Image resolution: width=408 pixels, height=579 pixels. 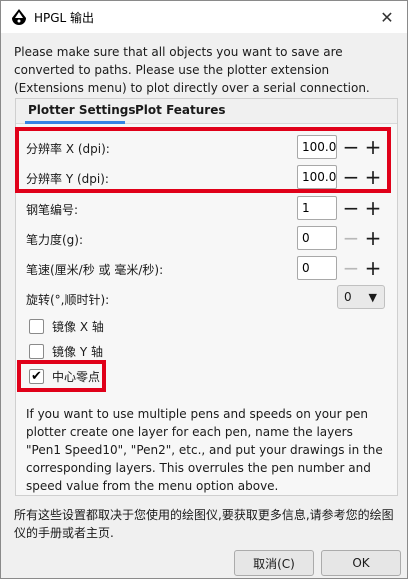 I want to click on rotation-label: 旋转(°,顺时针):, so click(x=68, y=300).